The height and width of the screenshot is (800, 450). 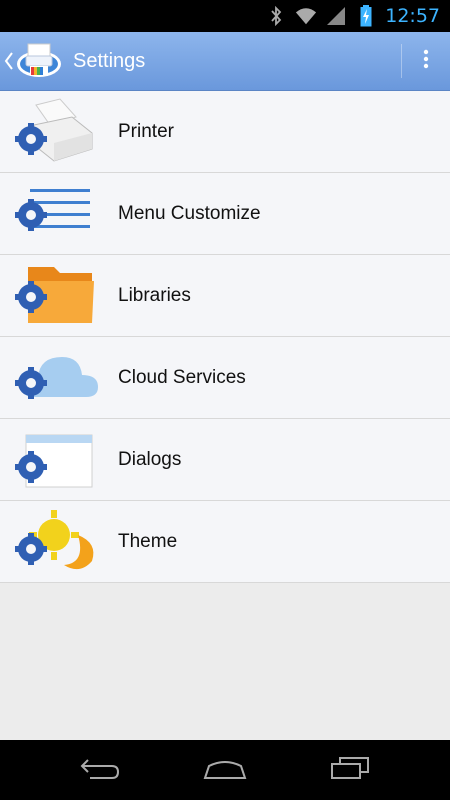 What do you see at coordinates (109, 61) in the screenshot?
I see `page-title: Settings` at bounding box center [109, 61].